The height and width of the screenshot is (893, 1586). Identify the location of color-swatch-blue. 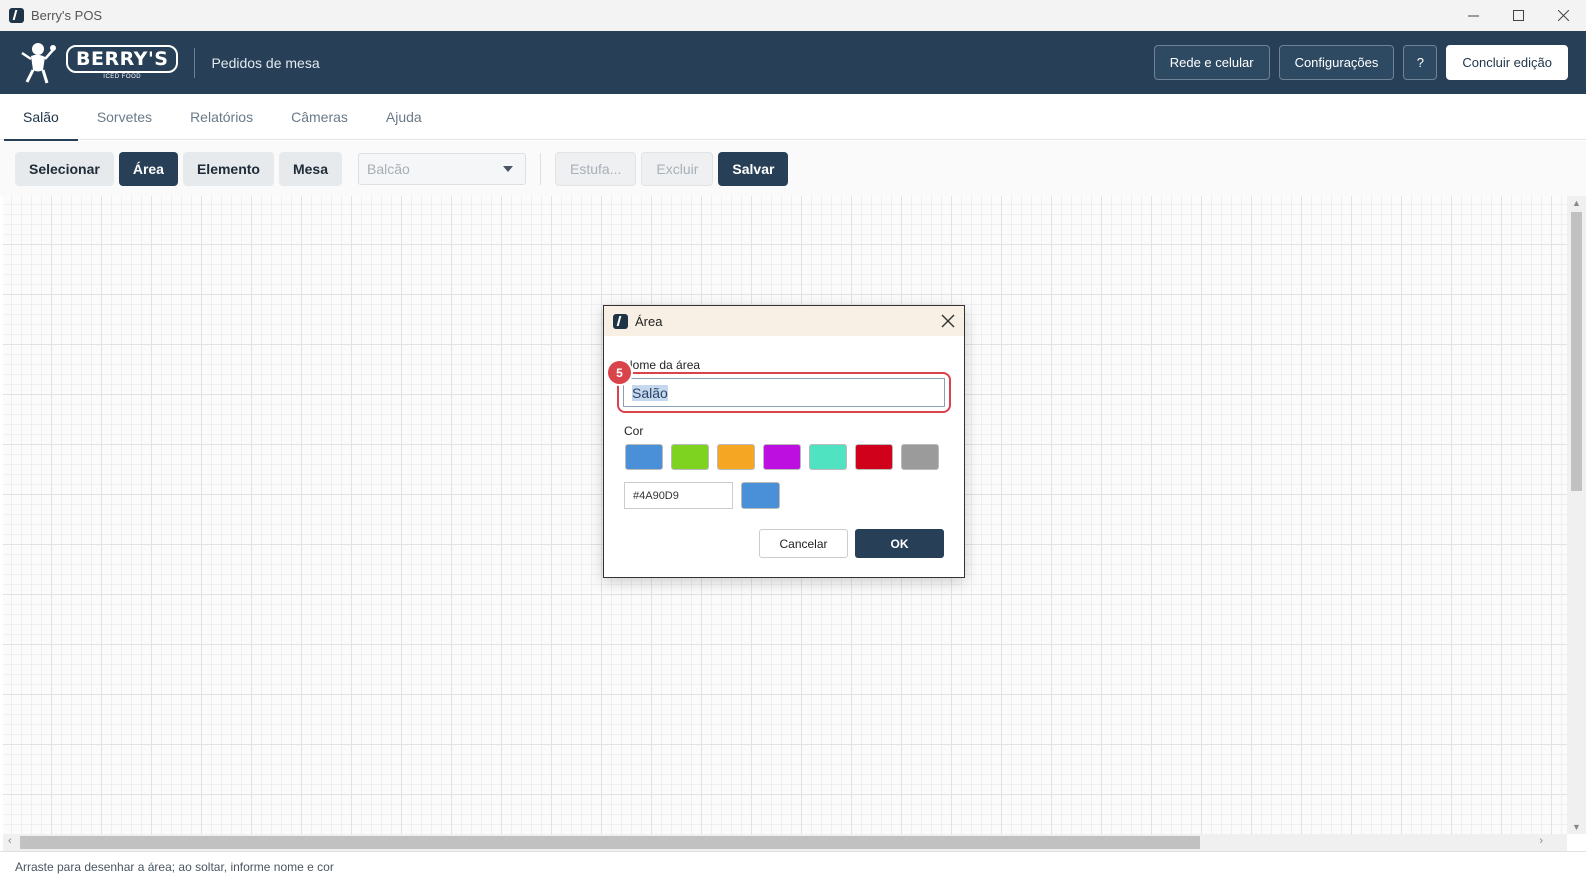
(644, 457).